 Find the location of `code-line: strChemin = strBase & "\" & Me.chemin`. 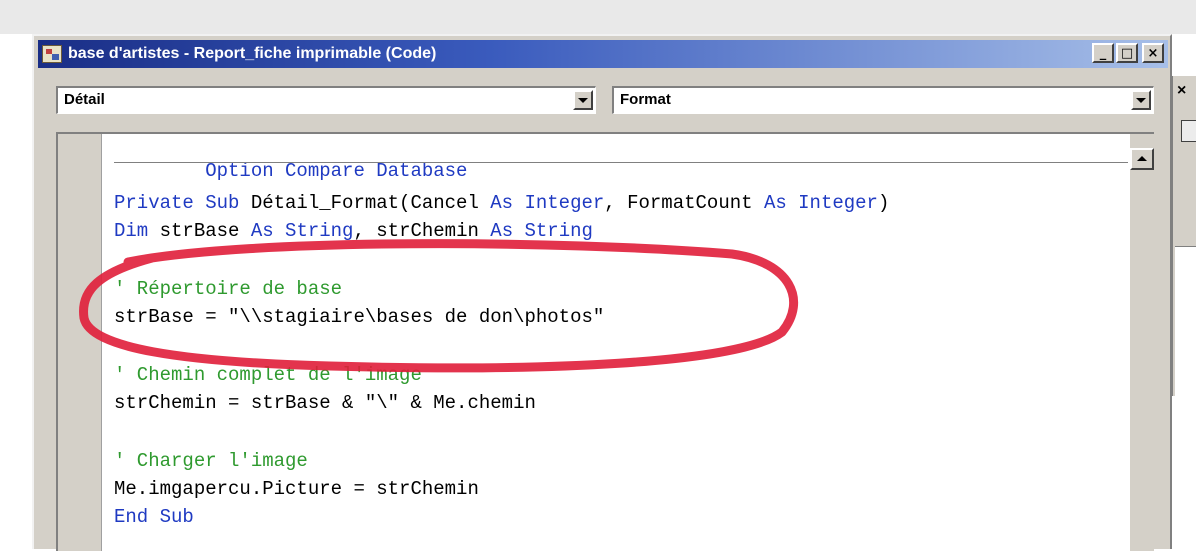

code-line: strChemin = strBase & "\" & Me.chemin is located at coordinates (325, 403).